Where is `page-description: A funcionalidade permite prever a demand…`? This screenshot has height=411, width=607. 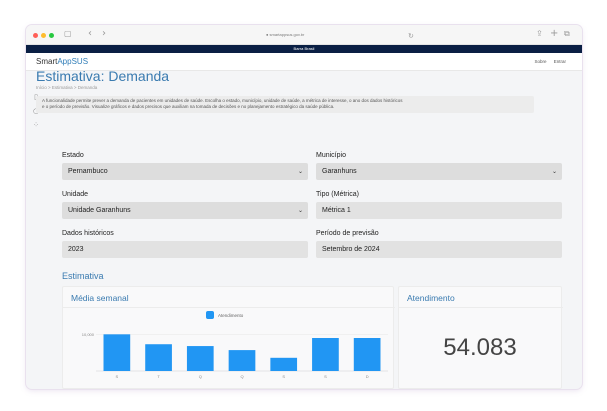 page-description: A funcionalidade permite prever a demand… is located at coordinates (285, 104).